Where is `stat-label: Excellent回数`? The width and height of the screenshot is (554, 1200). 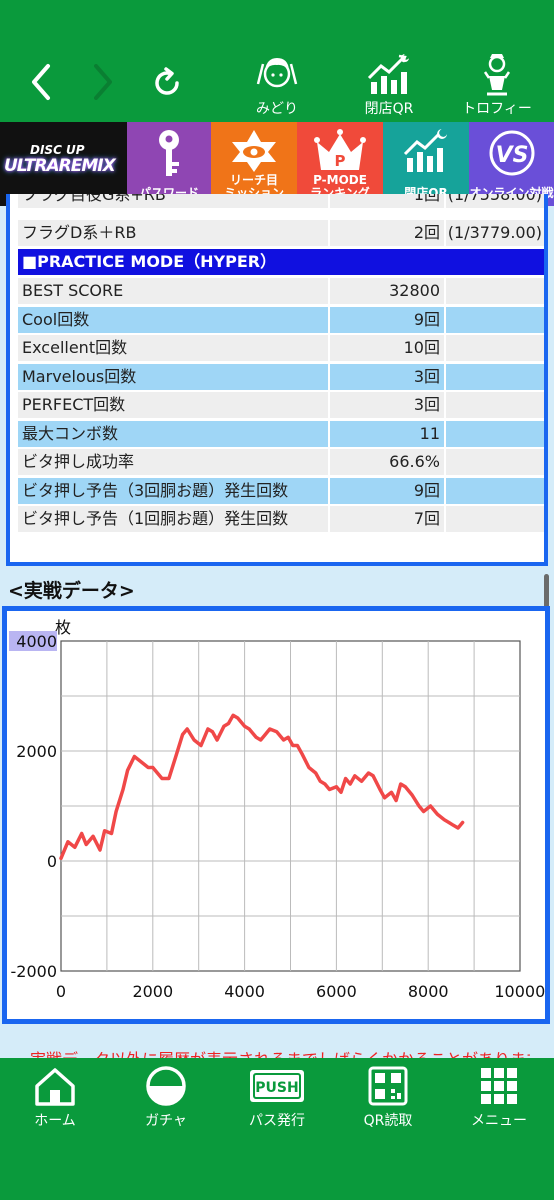 stat-label: Excellent回数 is located at coordinates (173, 348).